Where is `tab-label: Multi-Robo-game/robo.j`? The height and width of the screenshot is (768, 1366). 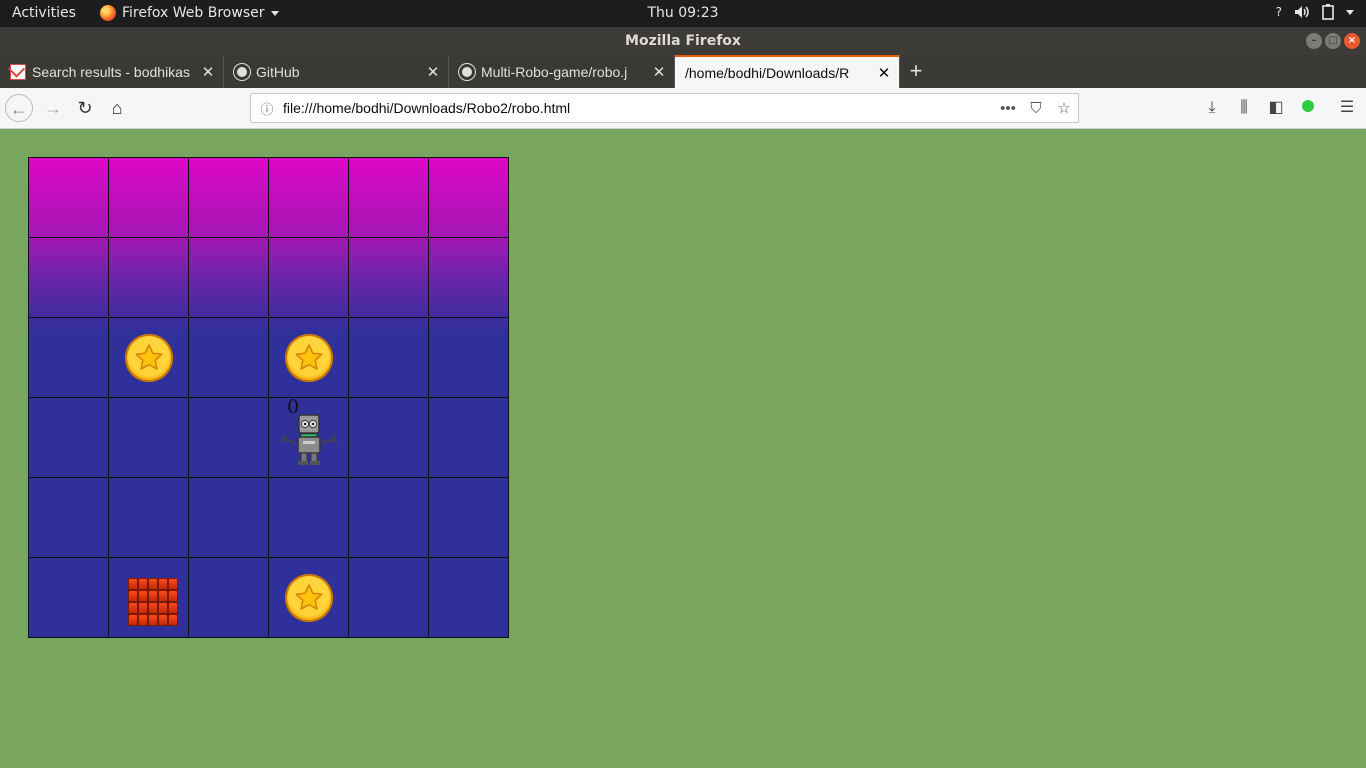 tab-label: Multi-Robo-game/robo.j is located at coordinates (554, 71).